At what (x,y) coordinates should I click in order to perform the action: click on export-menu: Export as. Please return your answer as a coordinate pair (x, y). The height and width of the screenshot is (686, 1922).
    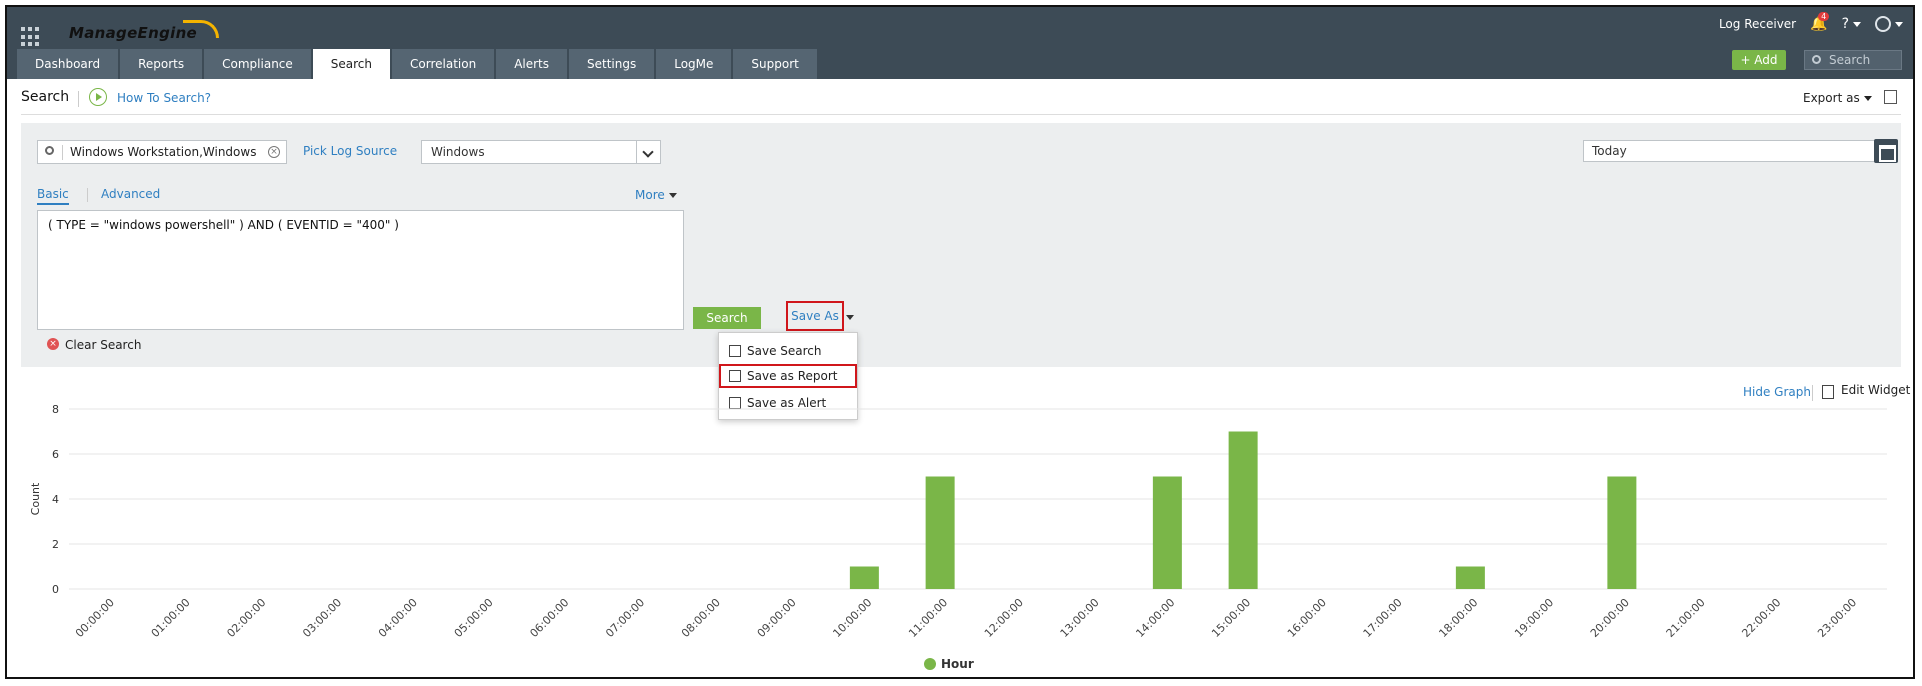
    Looking at the image, I should click on (1837, 98).